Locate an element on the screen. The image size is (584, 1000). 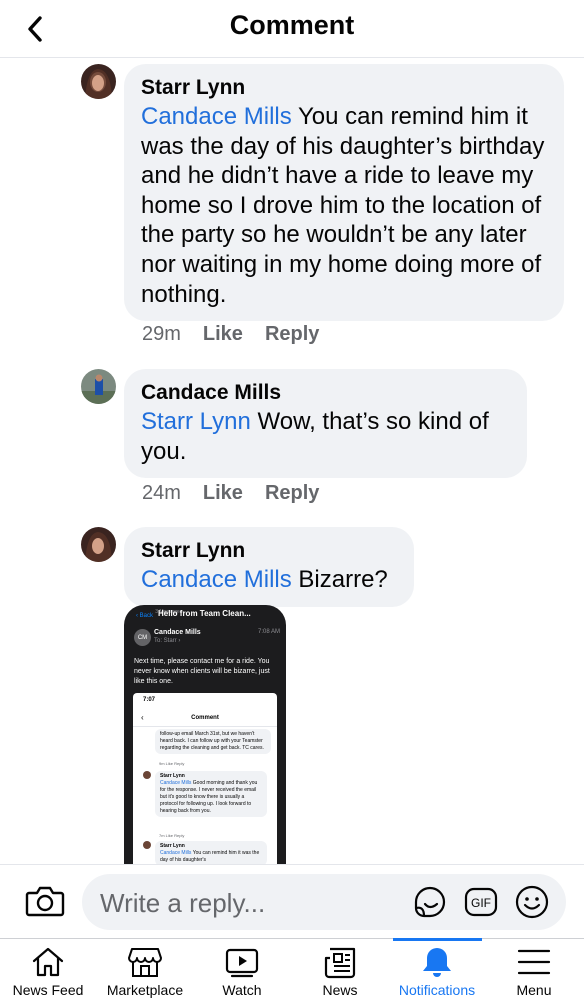
menu-icon is located at coordinates (534, 962).